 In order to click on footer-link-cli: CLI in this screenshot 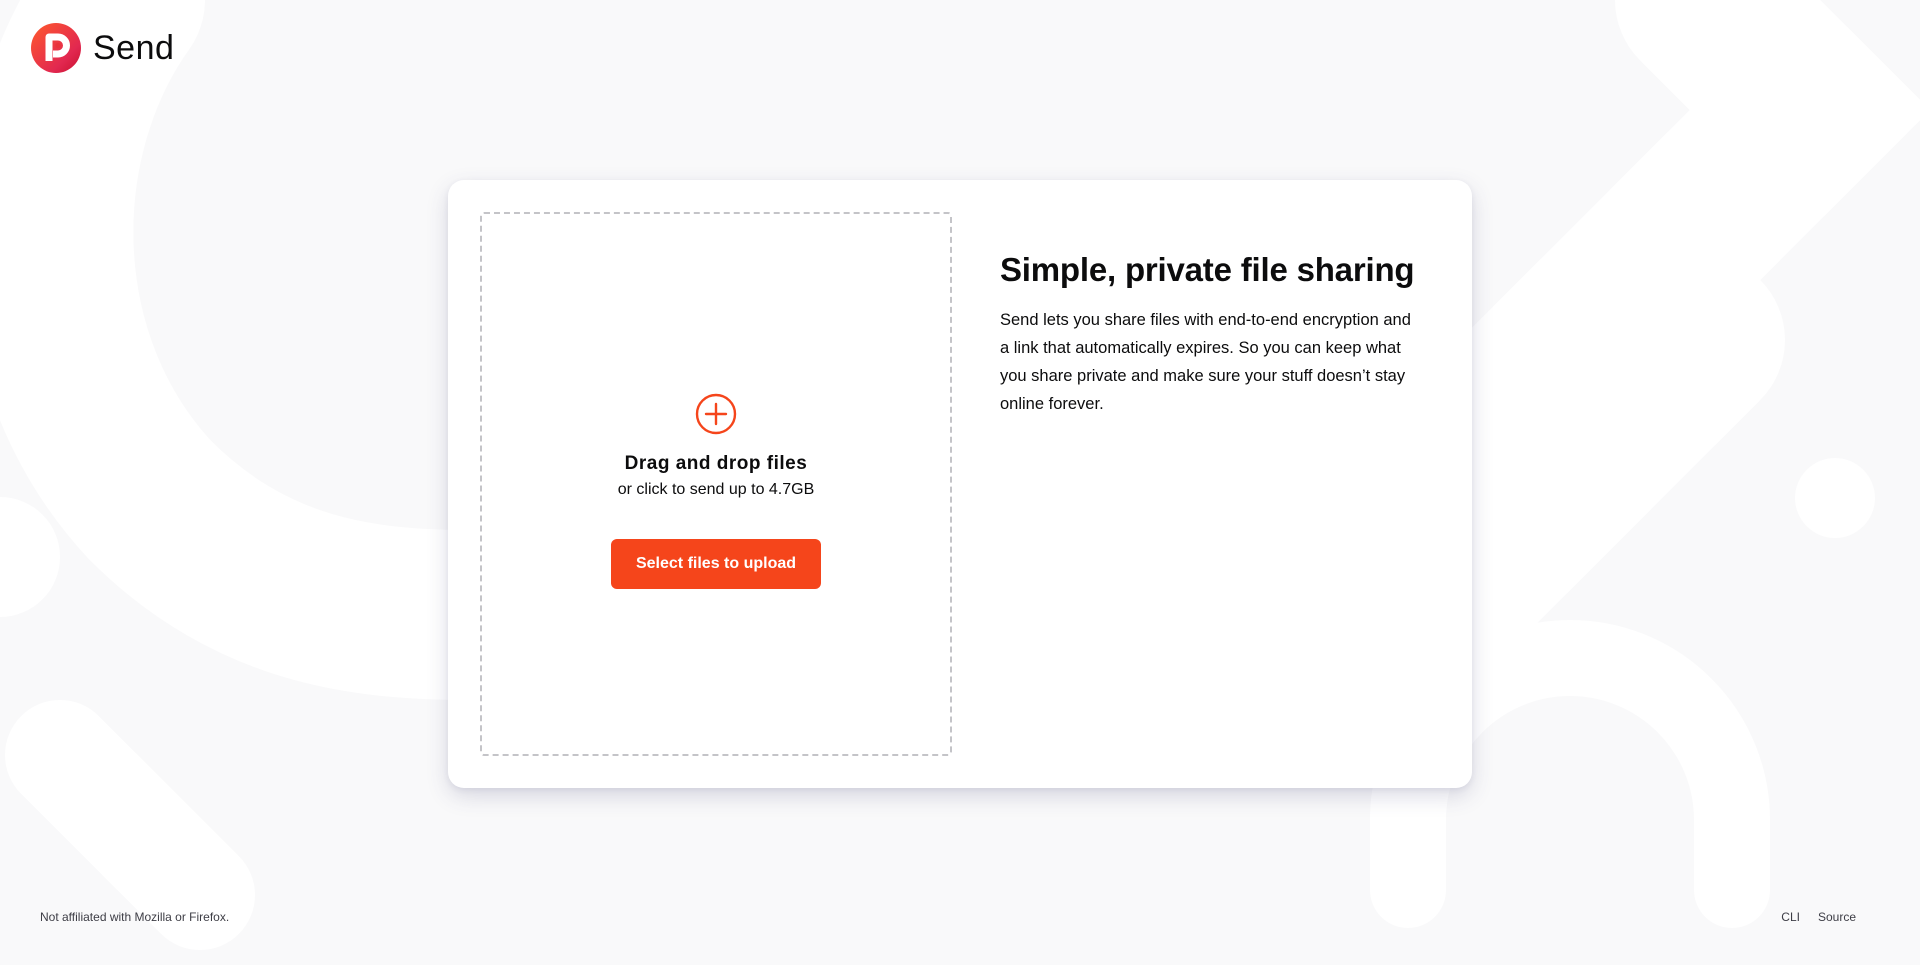, I will do `click(1790, 917)`.